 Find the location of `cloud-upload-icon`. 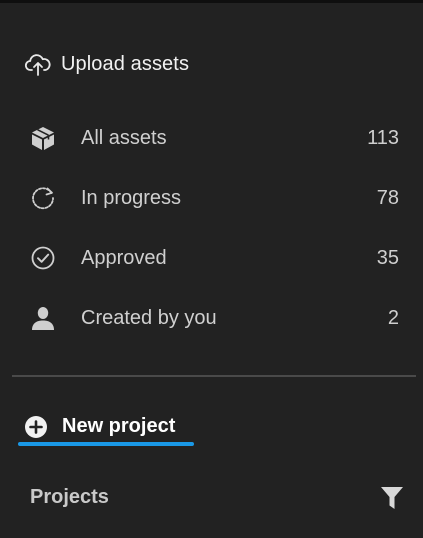

cloud-upload-icon is located at coordinates (38, 64).